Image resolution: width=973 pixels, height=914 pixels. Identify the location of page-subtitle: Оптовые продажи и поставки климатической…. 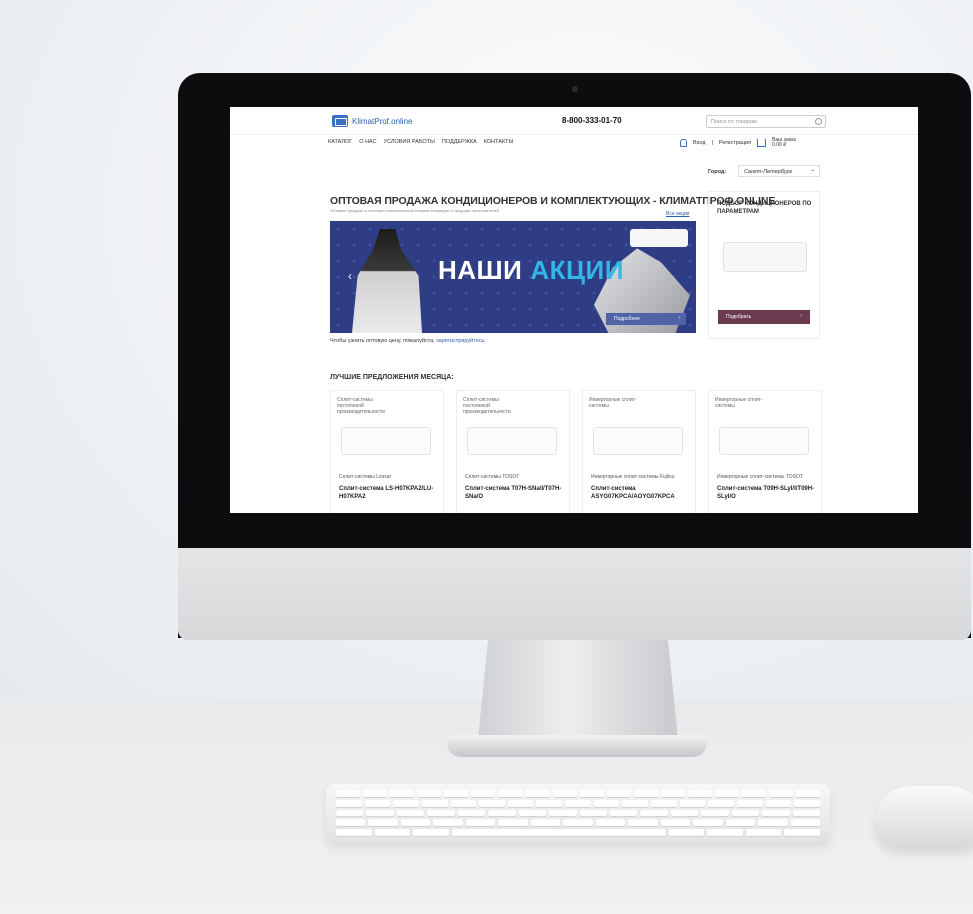
(414, 210).